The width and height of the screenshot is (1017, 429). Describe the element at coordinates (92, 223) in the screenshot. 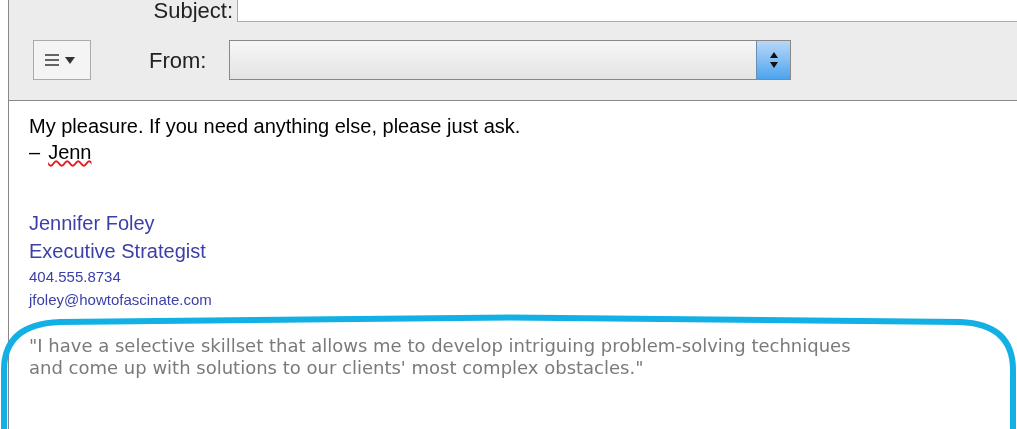

I see `signature-name: Jennifer Foley` at that location.